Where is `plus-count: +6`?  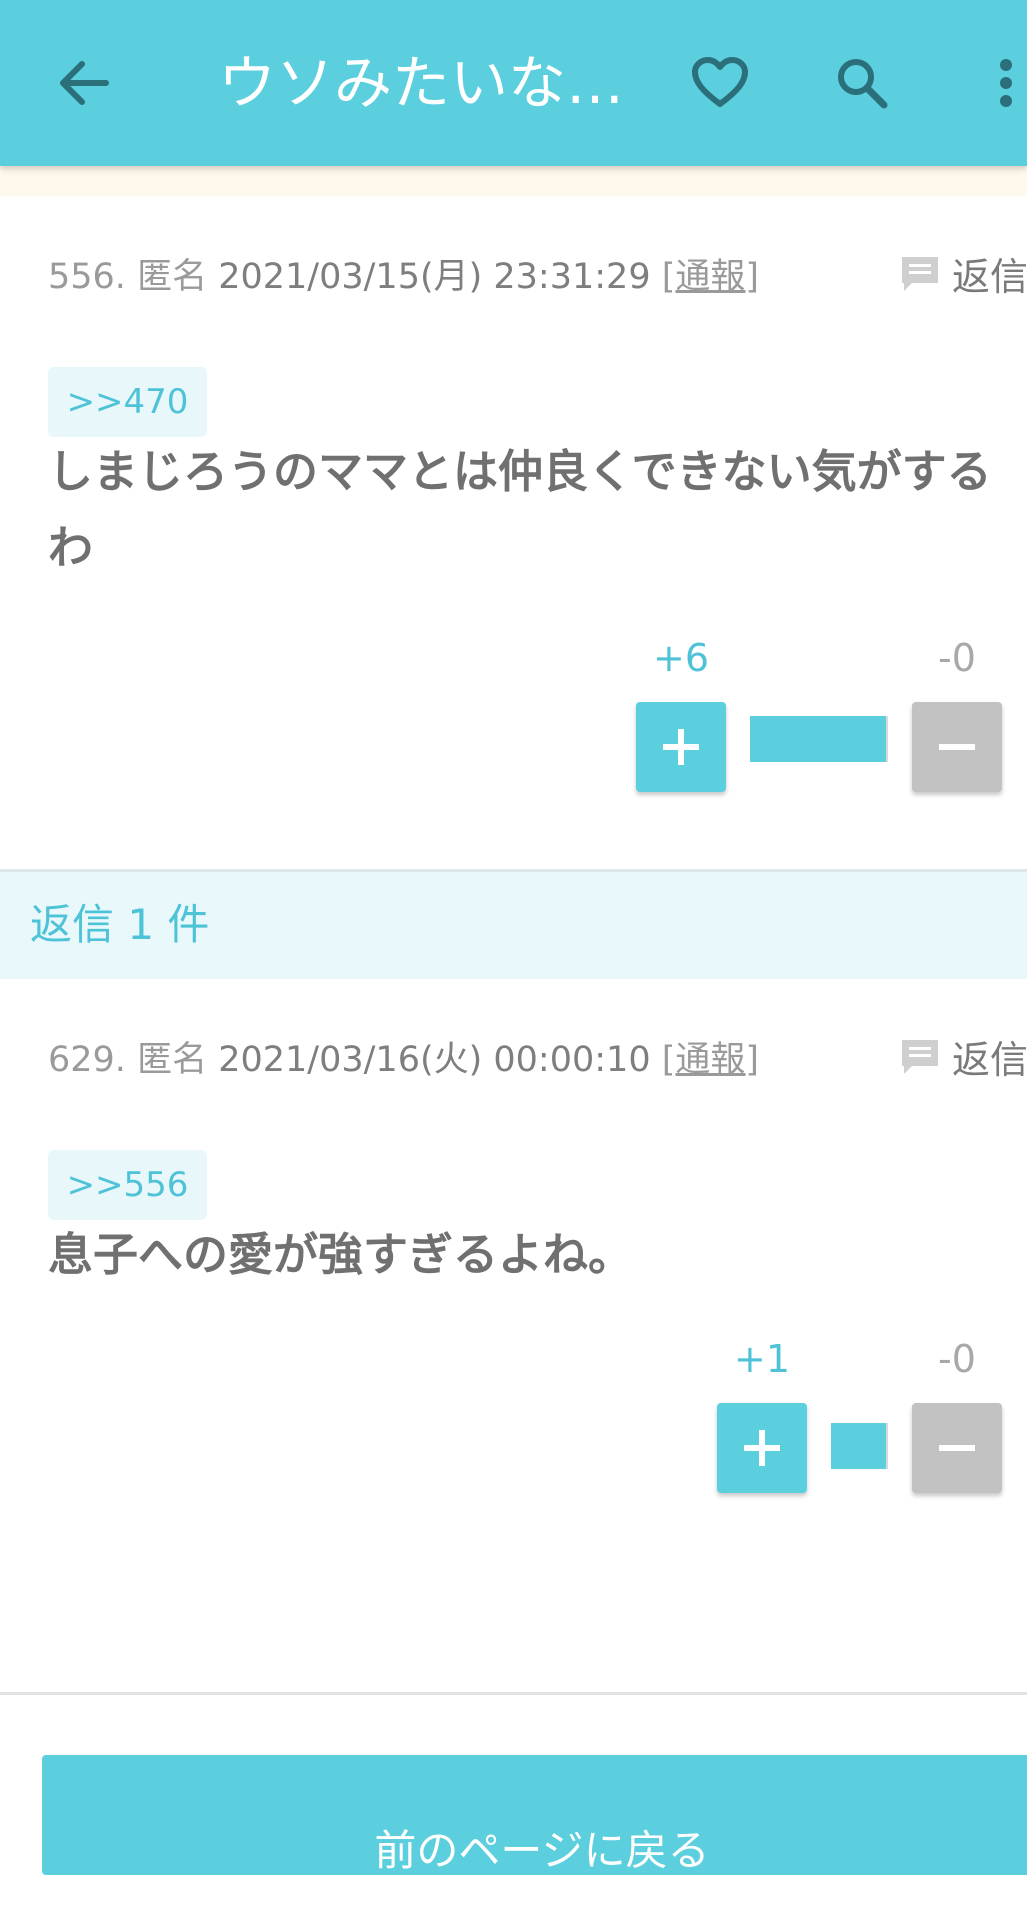
plus-count: +6 is located at coordinates (681, 658).